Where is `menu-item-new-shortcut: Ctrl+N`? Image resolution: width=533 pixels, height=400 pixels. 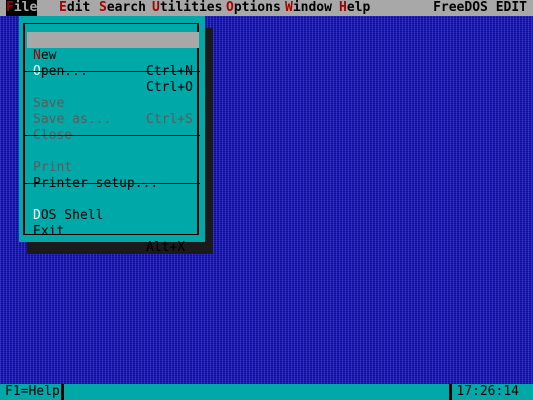
menu-item-new-shortcut: Ctrl+N is located at coordinates (169, 71).